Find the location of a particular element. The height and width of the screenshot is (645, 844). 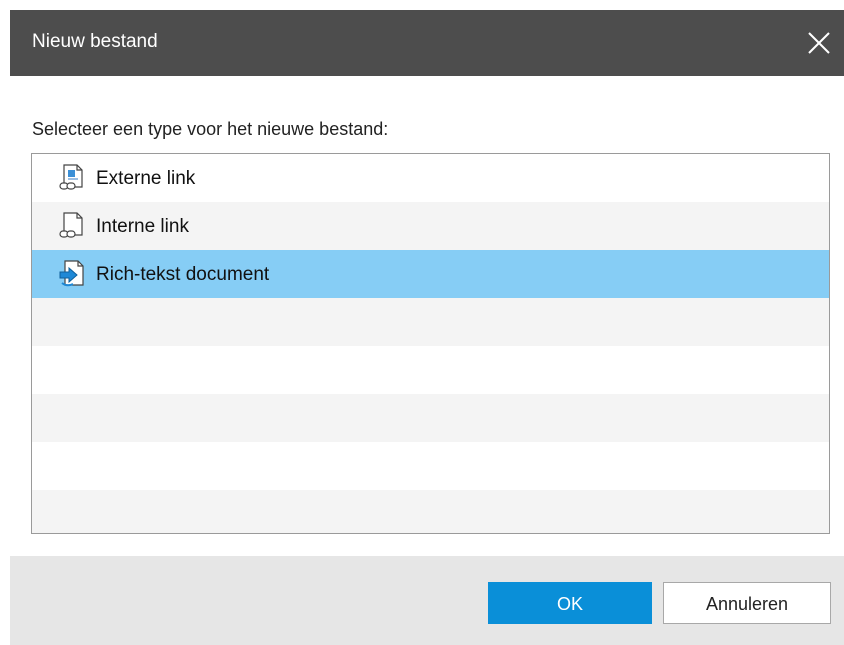

list-item-label: Externe link is located at coordinates (146, 178).